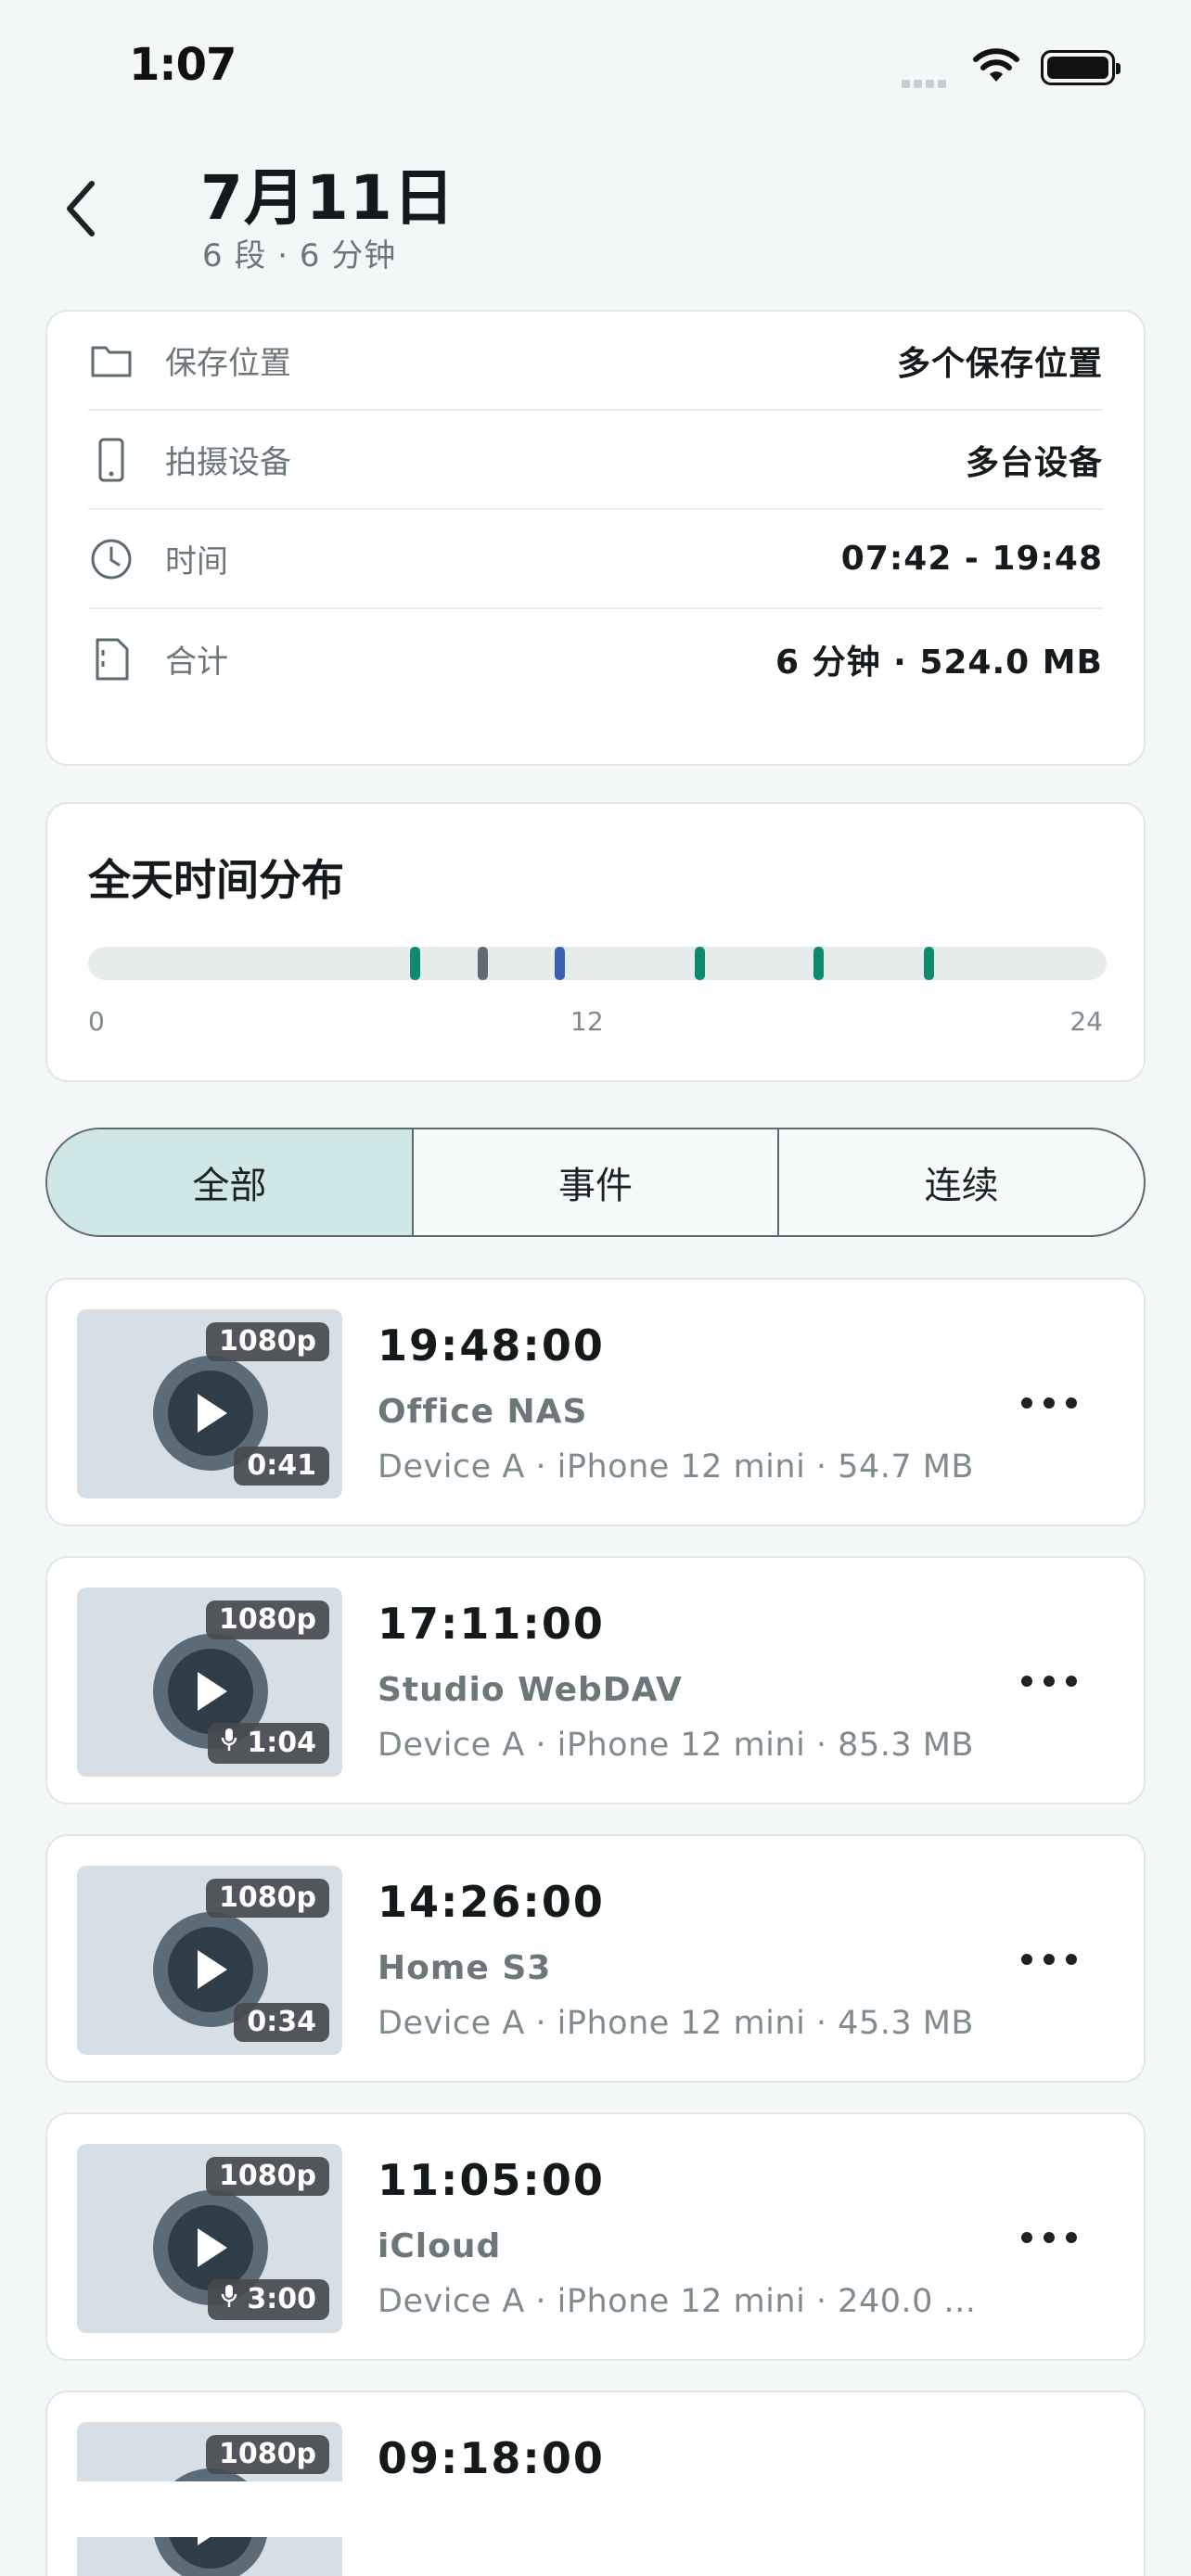 This screenshot has width=1191, height=2576. Describe the element at coordinates (299, 256) in the screenshot. I see `page-subtitle: 6 段 · 6 分钟` at that location.